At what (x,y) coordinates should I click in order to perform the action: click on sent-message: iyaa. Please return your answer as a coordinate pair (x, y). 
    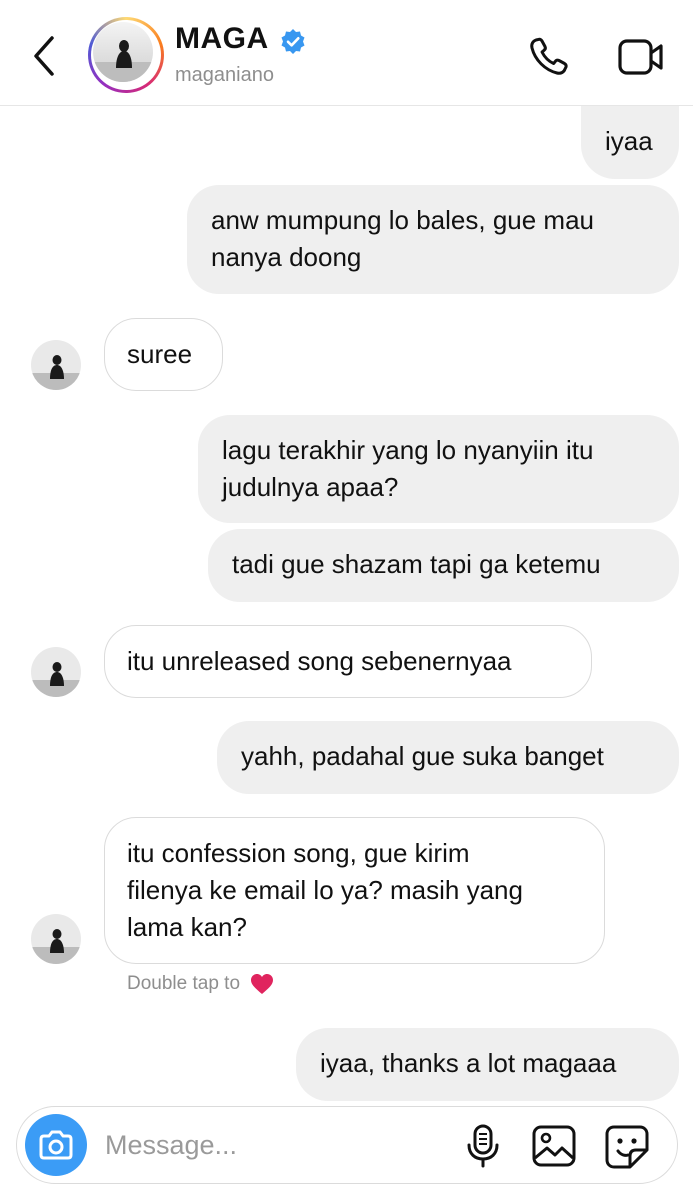
    Looking at the image, I should click on (630, 142).